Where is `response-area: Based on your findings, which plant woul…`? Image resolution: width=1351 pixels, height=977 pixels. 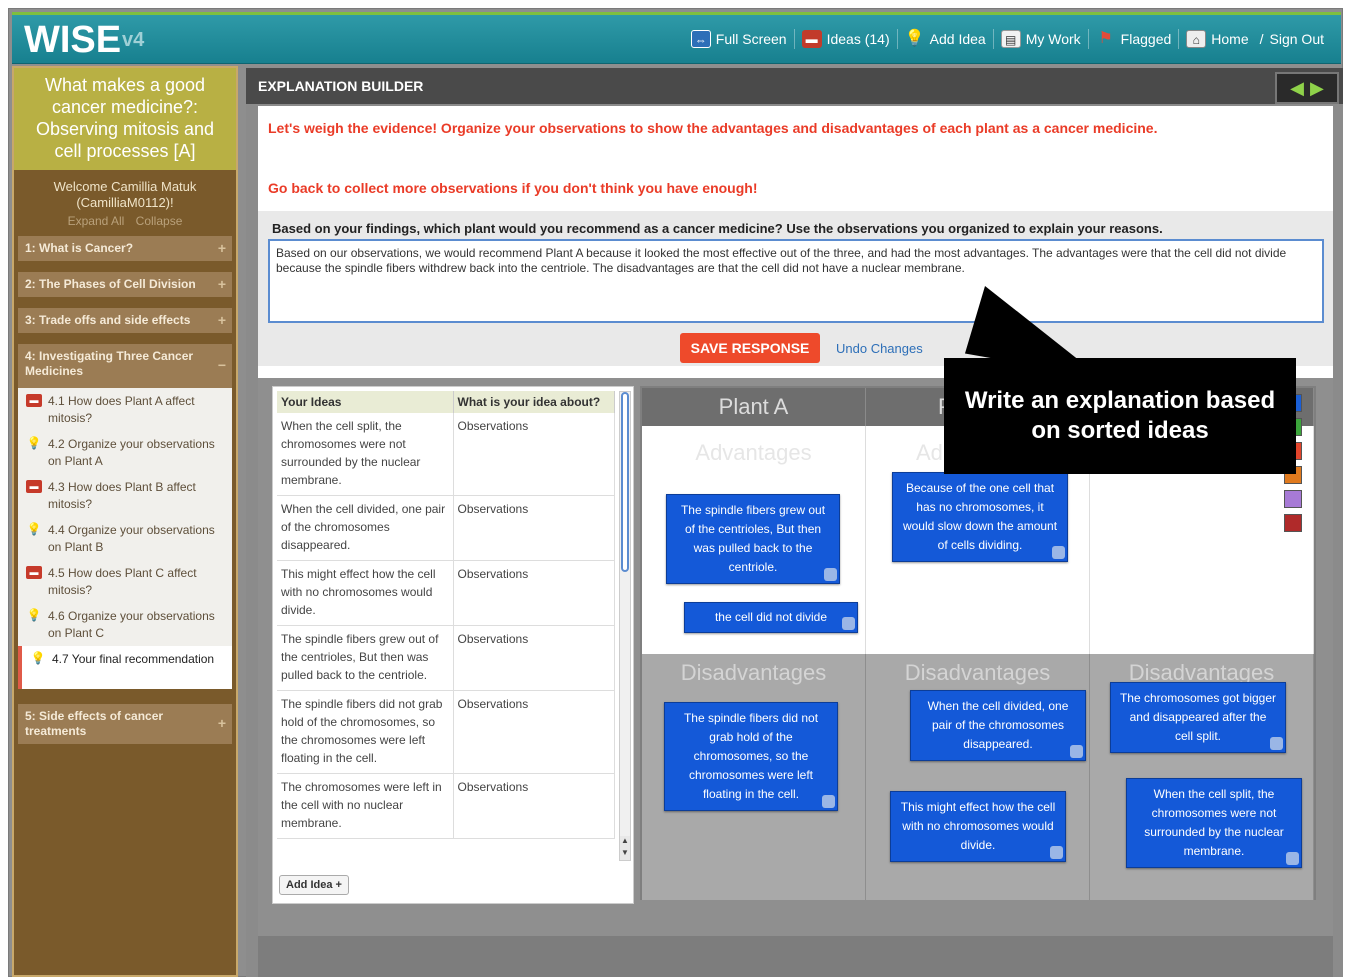 response-area: Based on your findings, which plant woul… is located at coordinates (795, 288).